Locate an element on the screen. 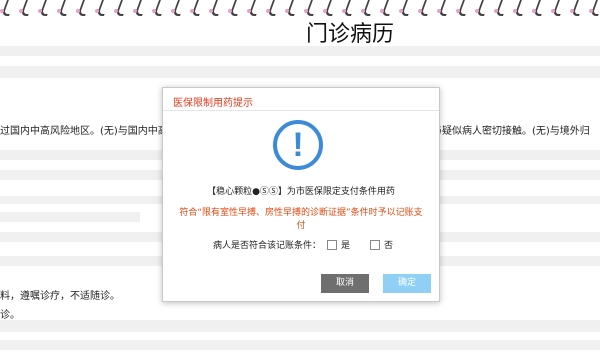 The width and height of the screenshot is (600, 354). record-text-line: 料，遵嘱诊疗，不适随诊。 is located at coordinates (60, 296).